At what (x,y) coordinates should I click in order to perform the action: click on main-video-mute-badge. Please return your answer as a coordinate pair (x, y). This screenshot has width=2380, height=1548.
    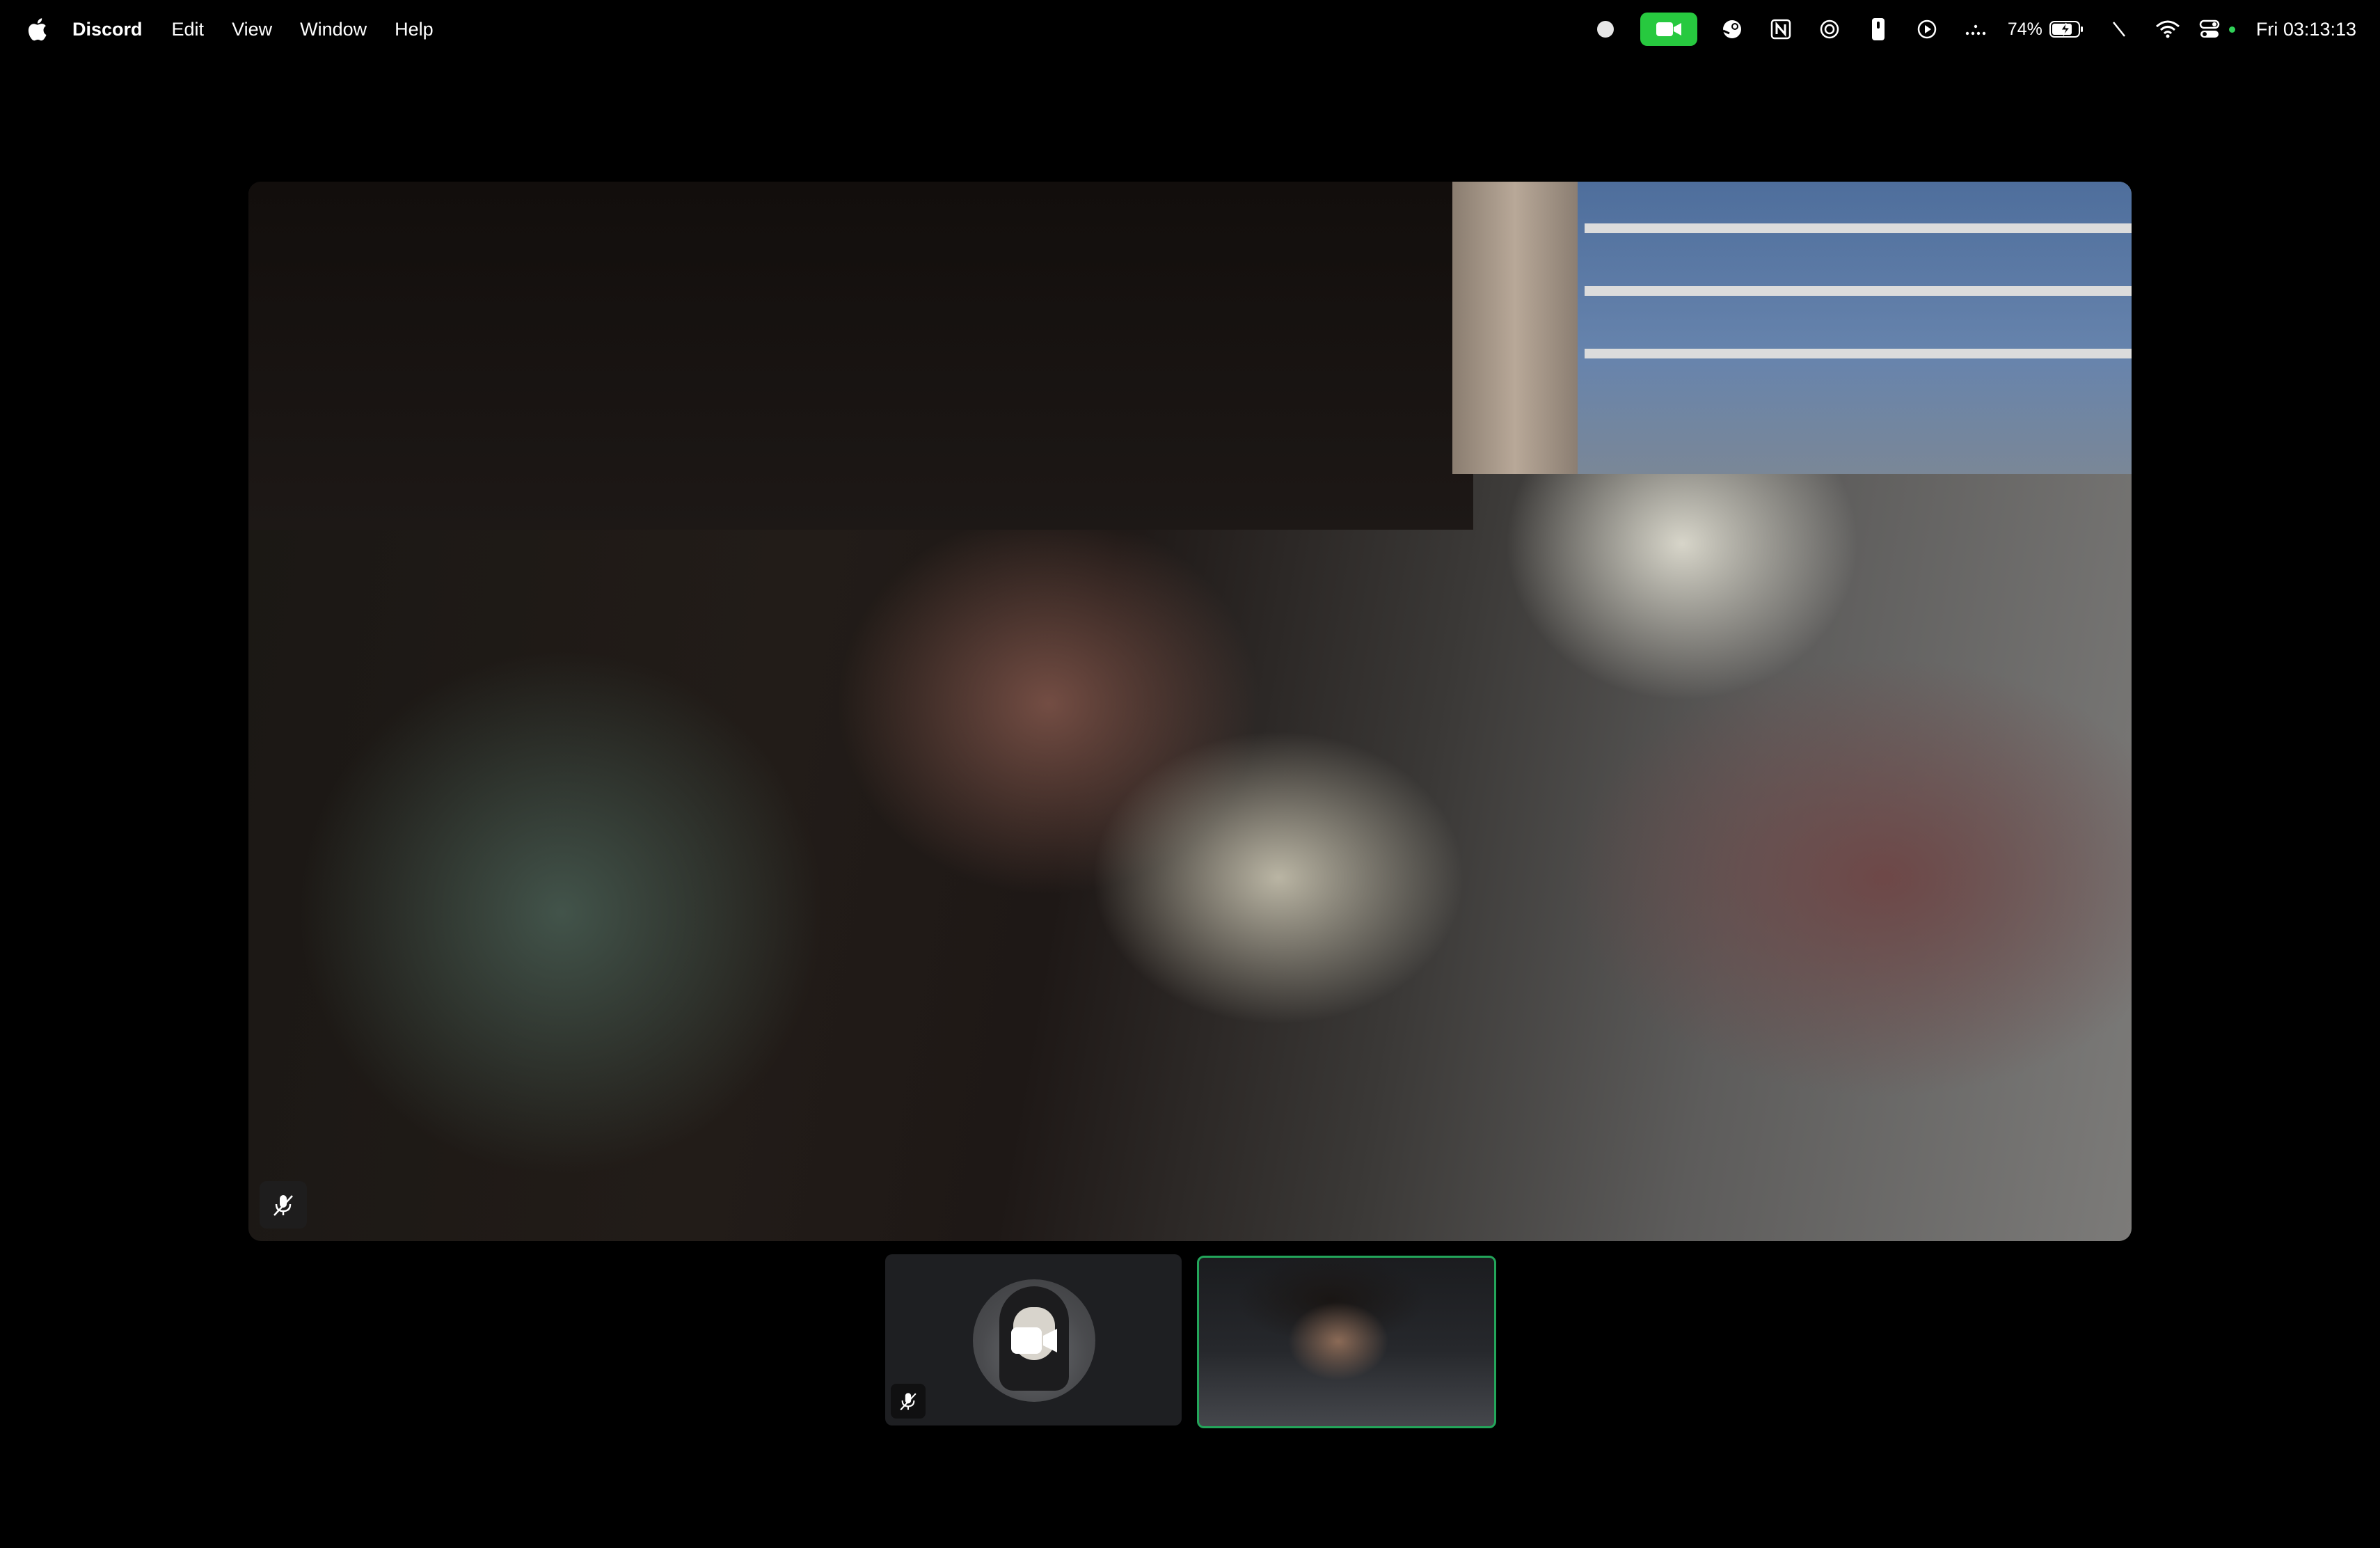
    Looking at the image, I should click on (283, 1205).